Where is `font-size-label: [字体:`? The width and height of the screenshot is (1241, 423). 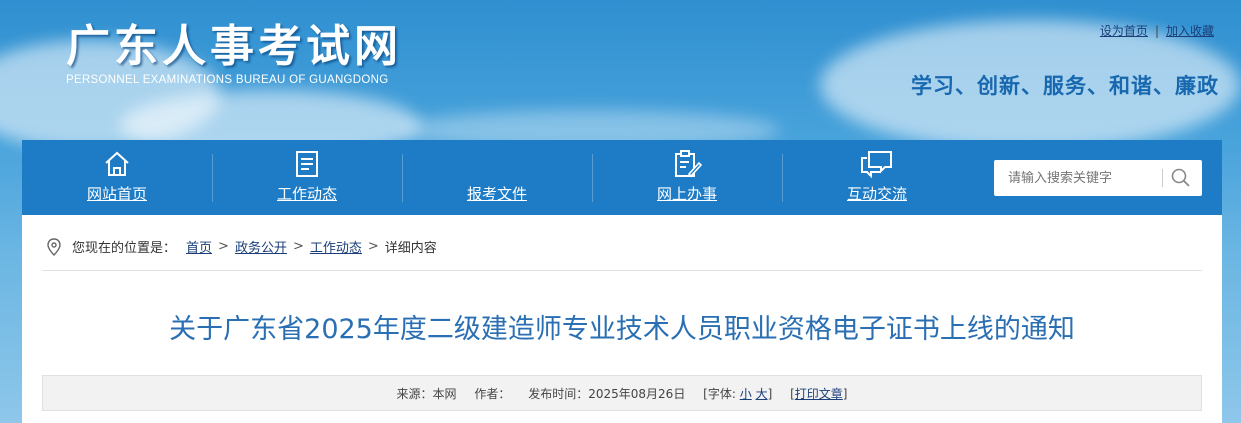
font-size-label: [字体: is located at coordinates (719, 394).